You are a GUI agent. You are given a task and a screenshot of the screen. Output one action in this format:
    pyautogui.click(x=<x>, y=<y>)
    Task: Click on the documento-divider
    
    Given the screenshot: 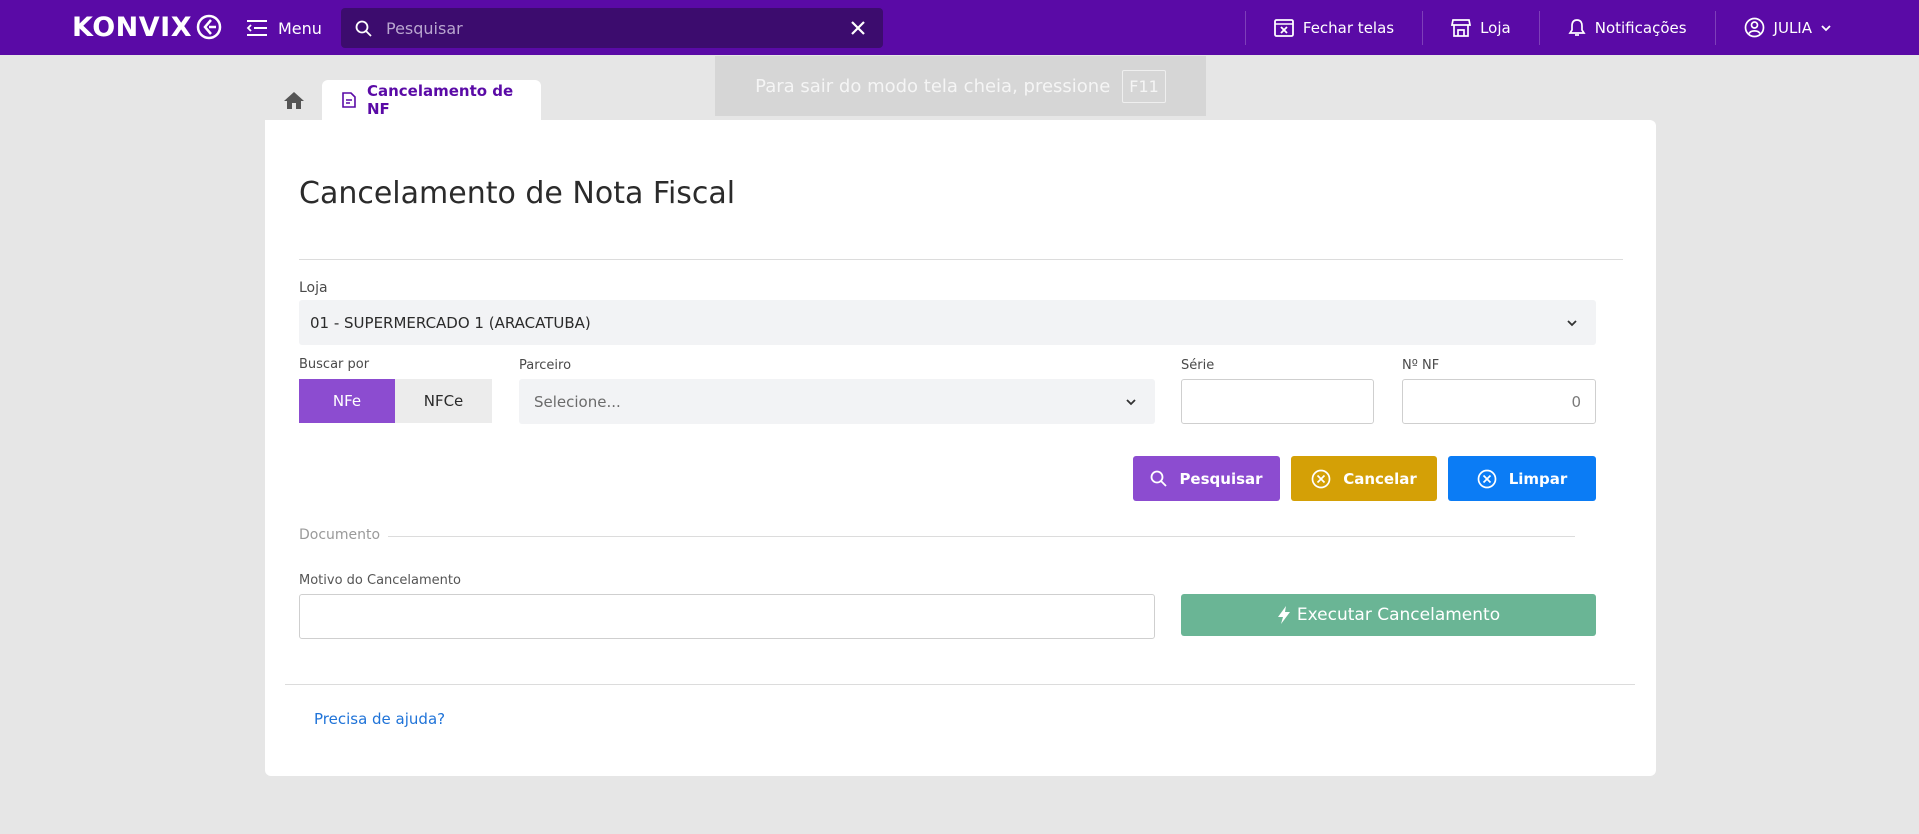 What is the action you would take?
    pyautogui.click(x=937, y=536)
    